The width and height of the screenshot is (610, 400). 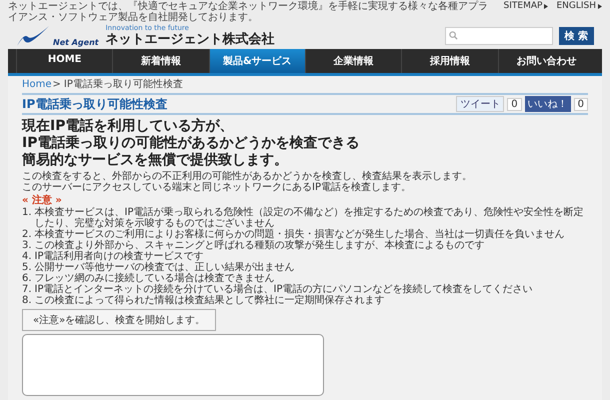 I want to click on note-text: 本検査サービスは、IP電話が乗っ取られる危険性（設定の不備など）を推定するための検査であり、危険性や安全性を断定したり、完璧な対策を示唆するものではございません, so click(x=309, y=218).